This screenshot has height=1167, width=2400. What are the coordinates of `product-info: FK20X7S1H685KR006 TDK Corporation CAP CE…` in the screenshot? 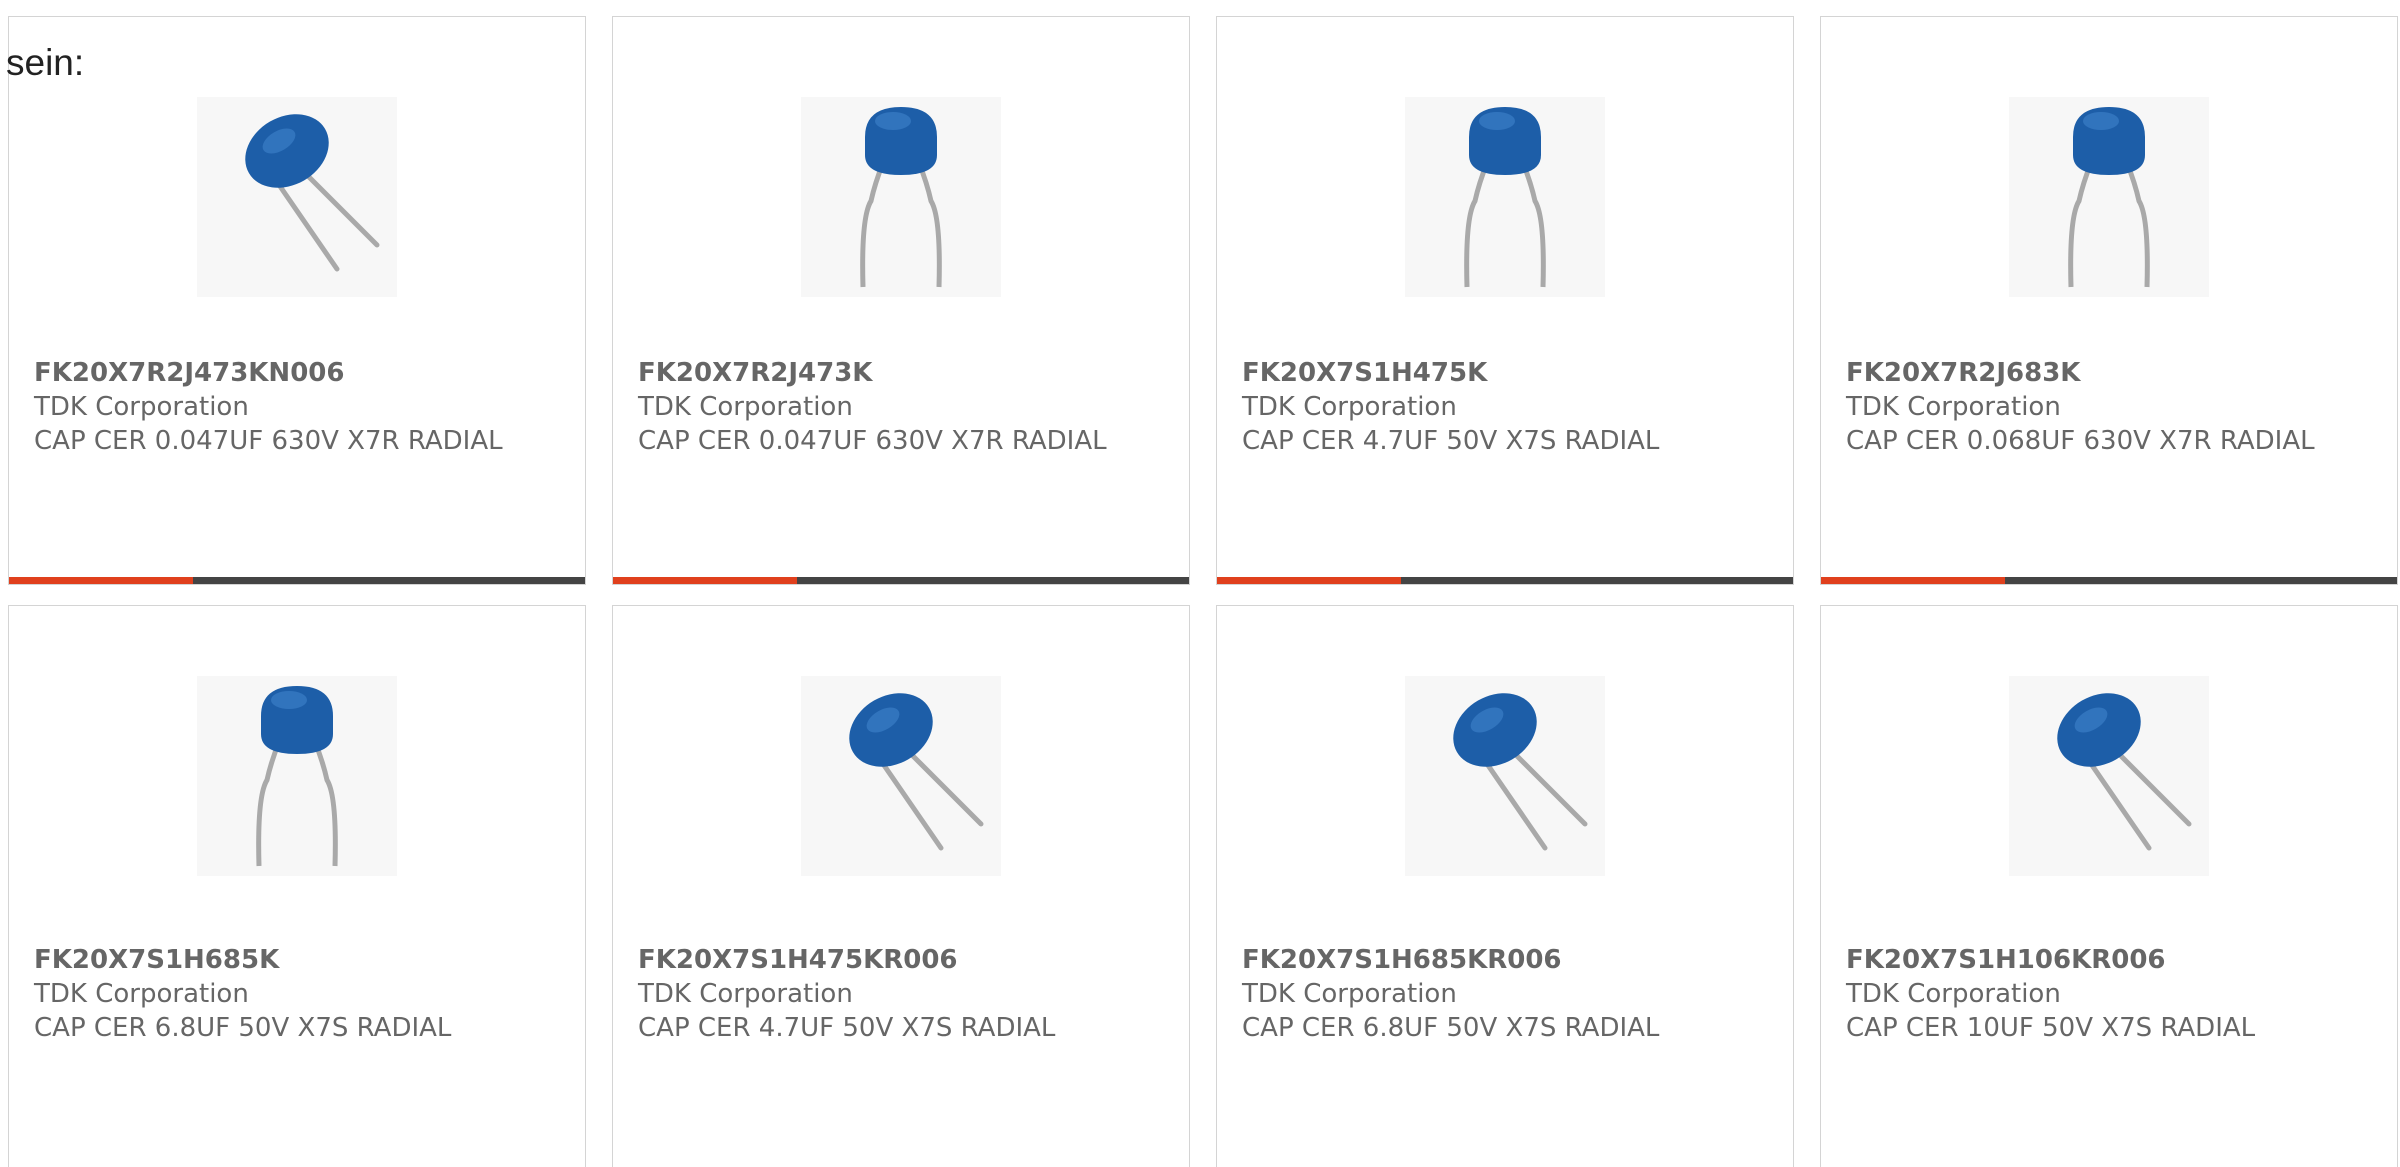 It's located at (1507, 994).